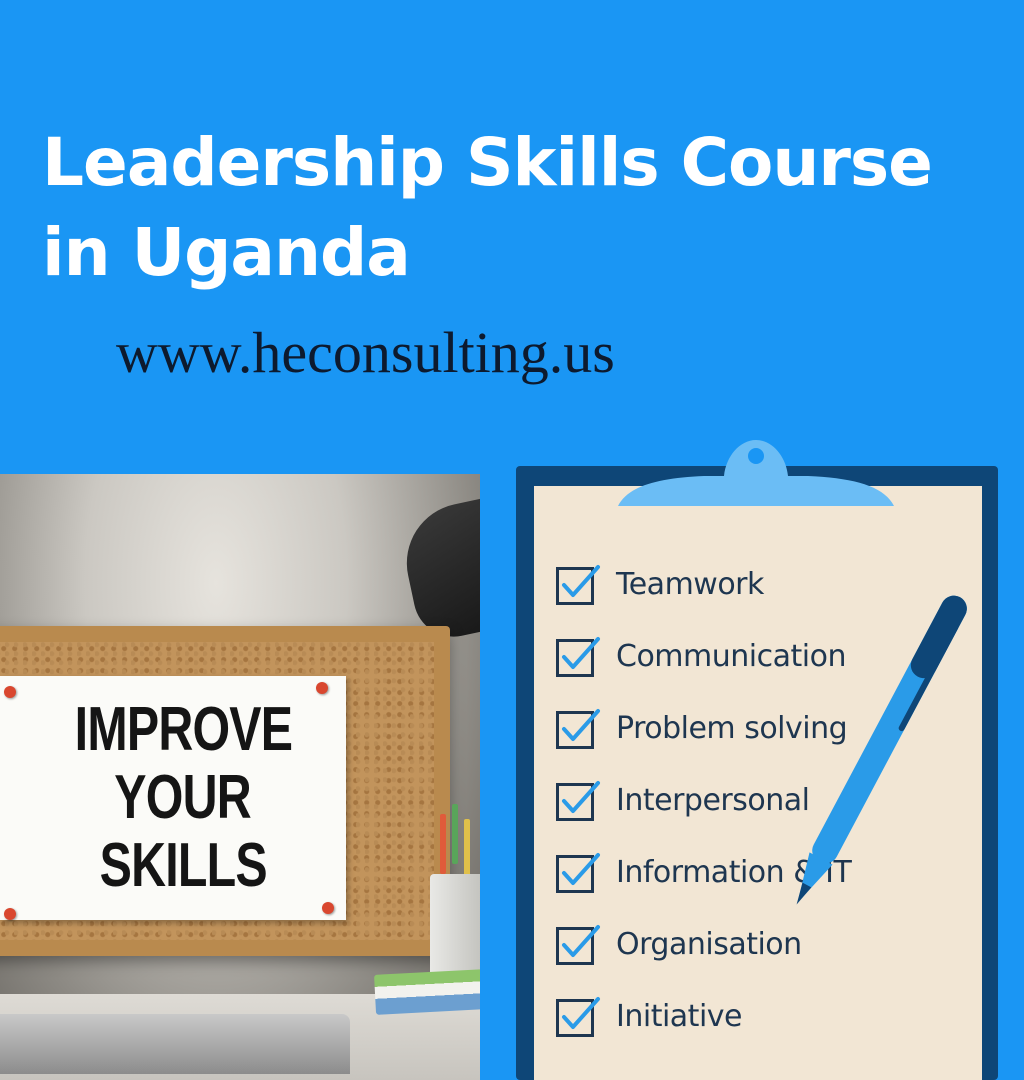 The width and height of the screenshot is (1024, 1080). I want to click on desk-lamp, so click(437, 569).